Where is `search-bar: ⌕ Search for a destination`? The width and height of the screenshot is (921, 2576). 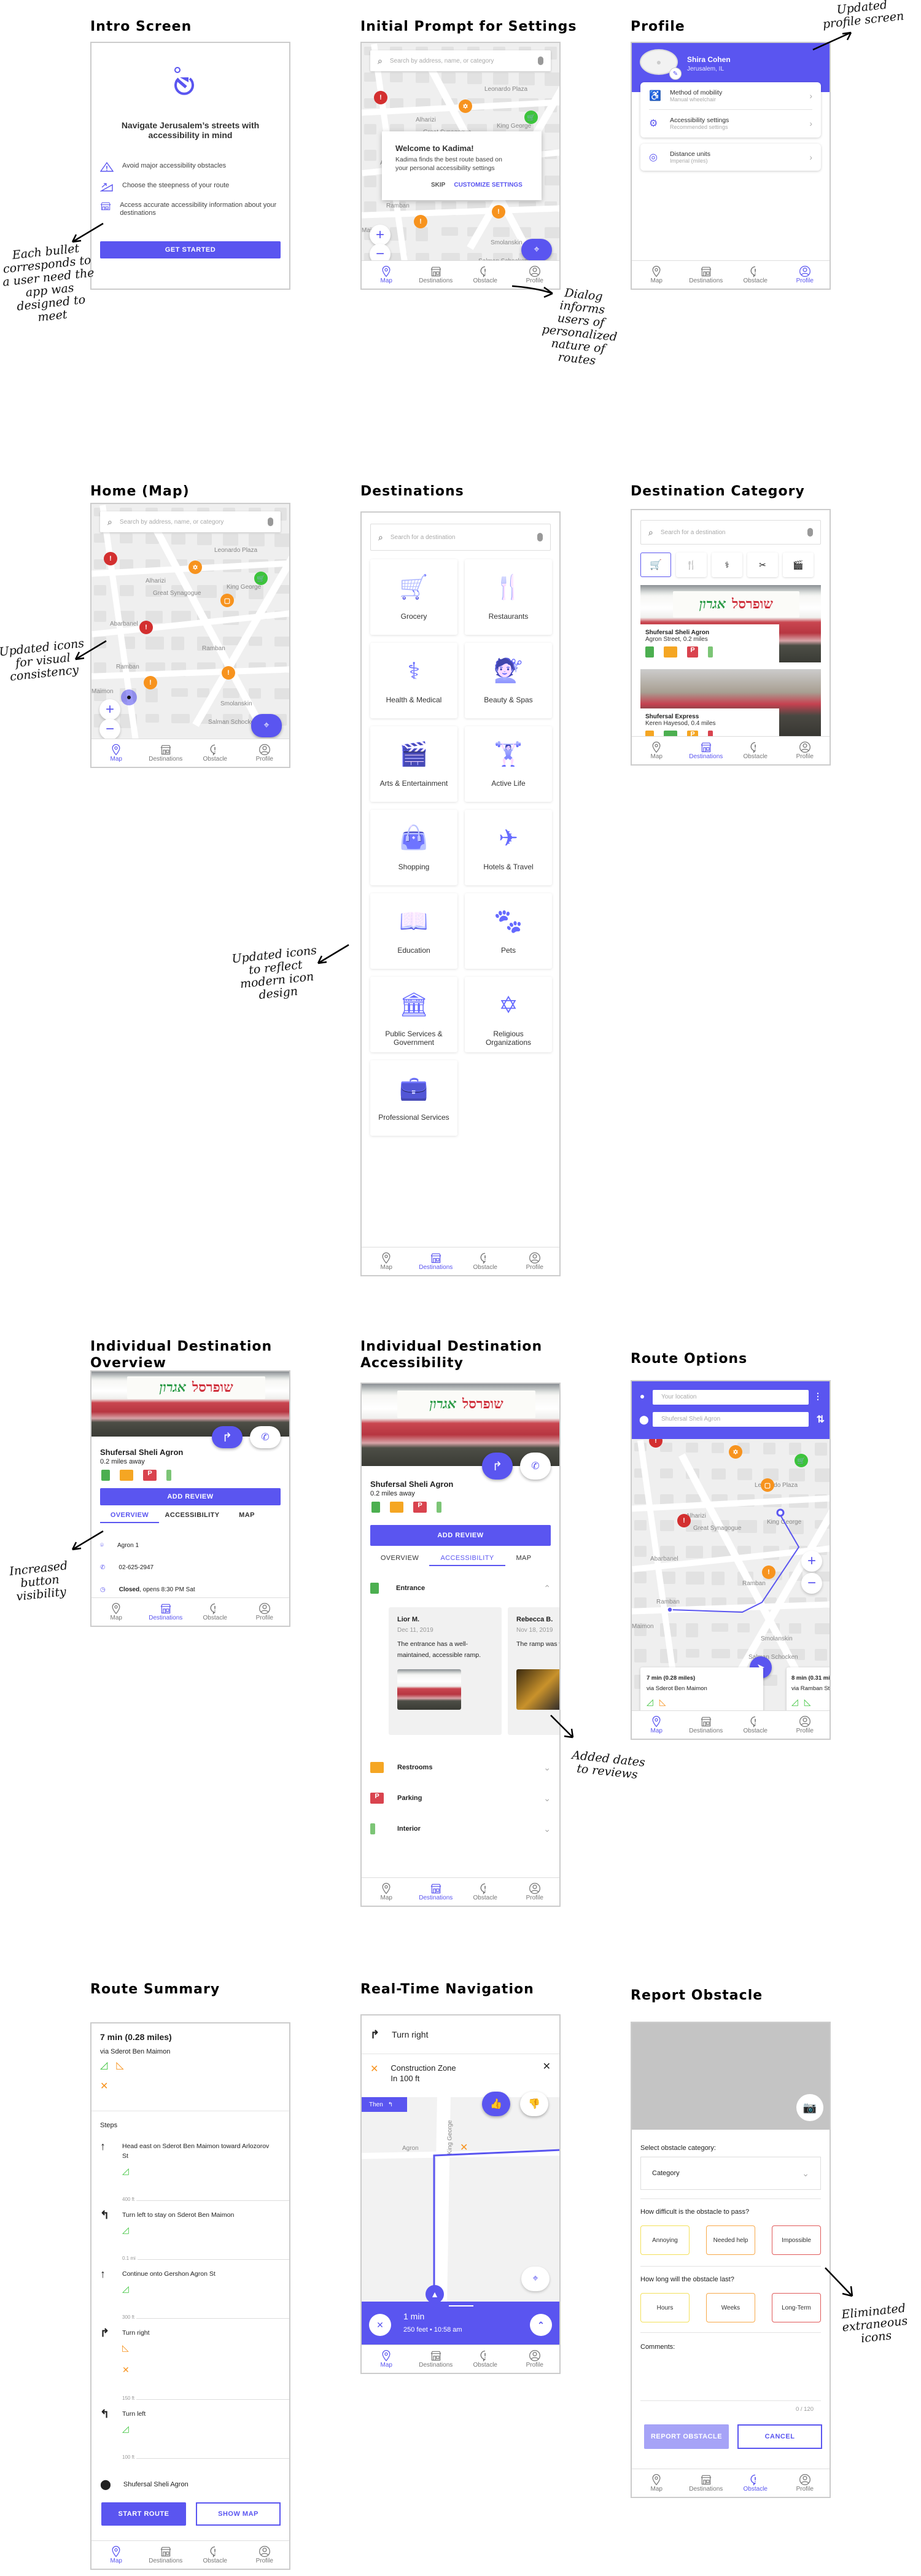 search-bar: ⌕ Search for a destination is located at coordinates (730, 532).